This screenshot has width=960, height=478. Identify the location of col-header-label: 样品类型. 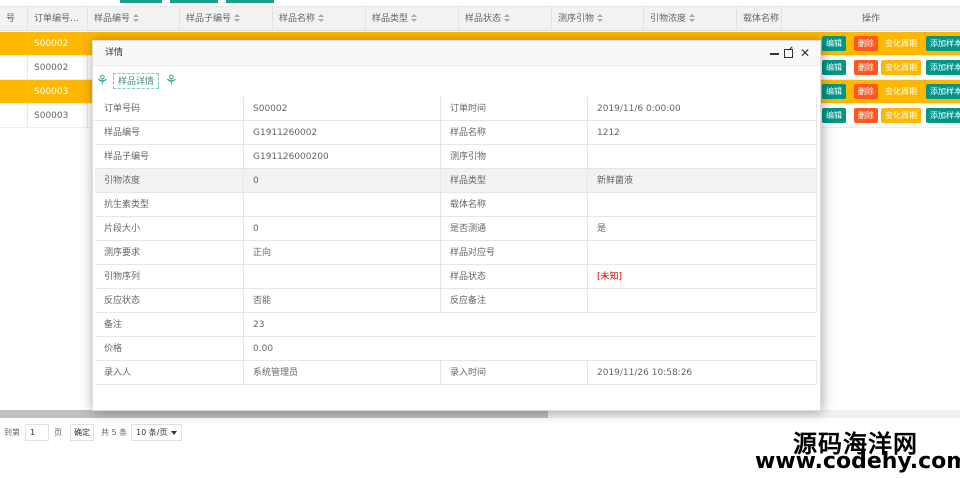
(390, 19).